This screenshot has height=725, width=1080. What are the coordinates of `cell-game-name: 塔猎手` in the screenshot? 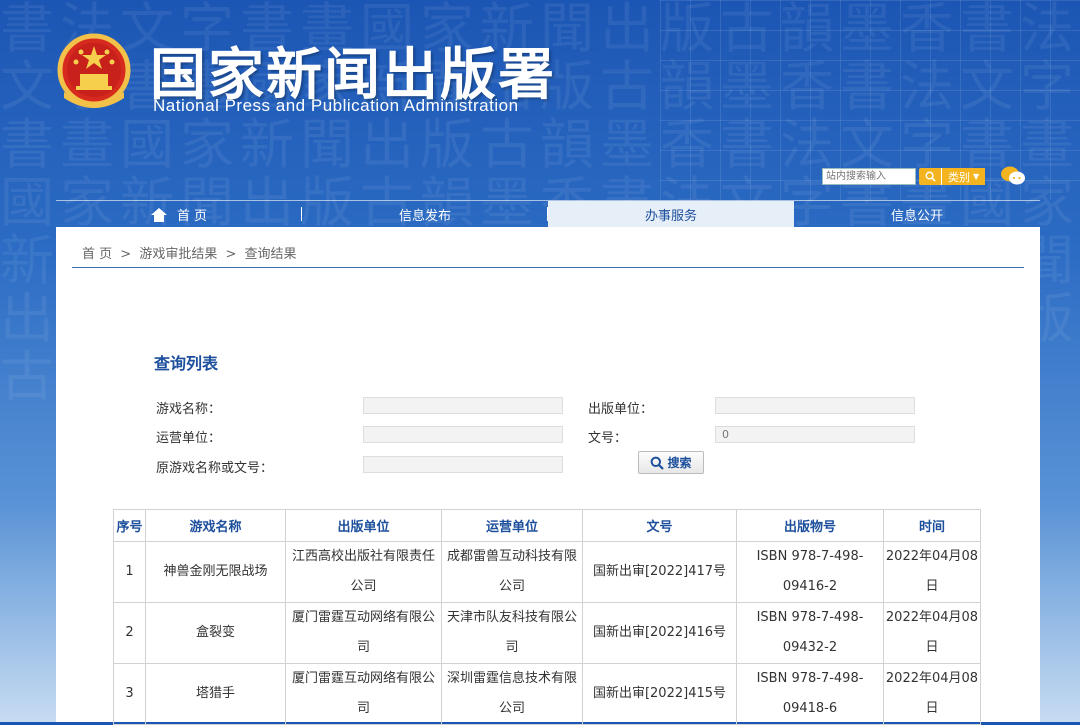 It's located at (215, 694).